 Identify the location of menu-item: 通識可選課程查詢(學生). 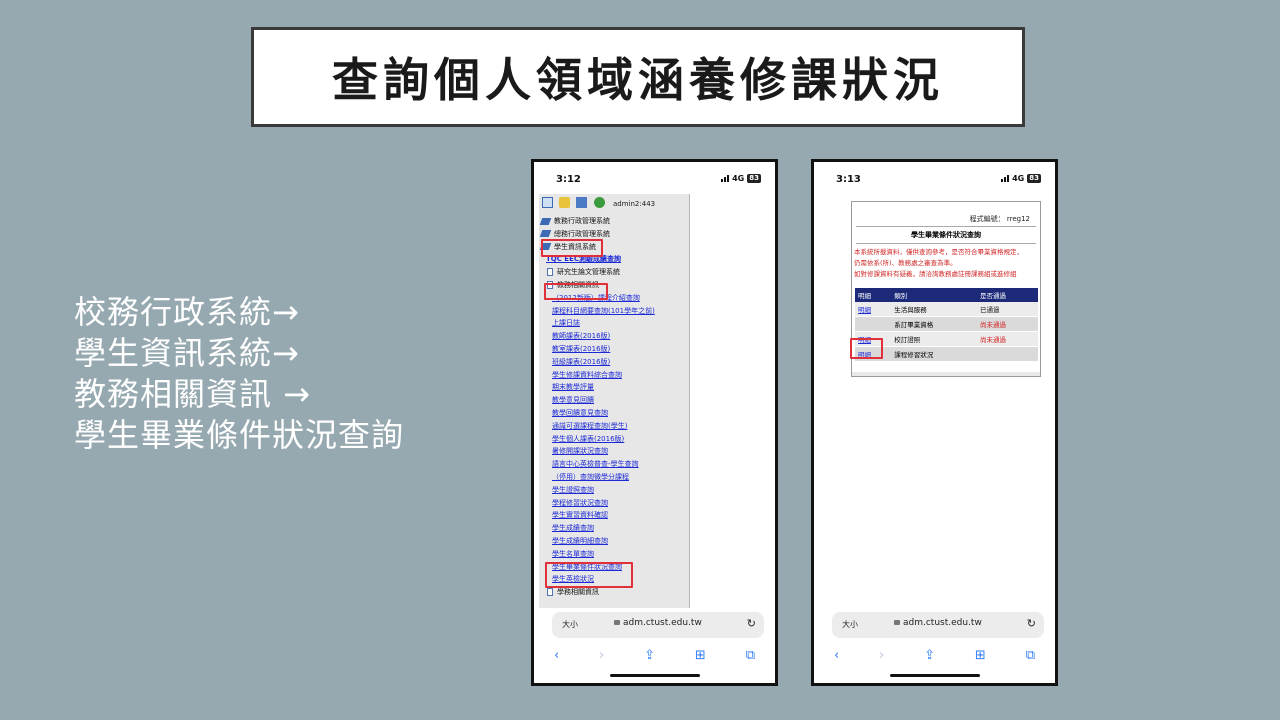
(614, 426).